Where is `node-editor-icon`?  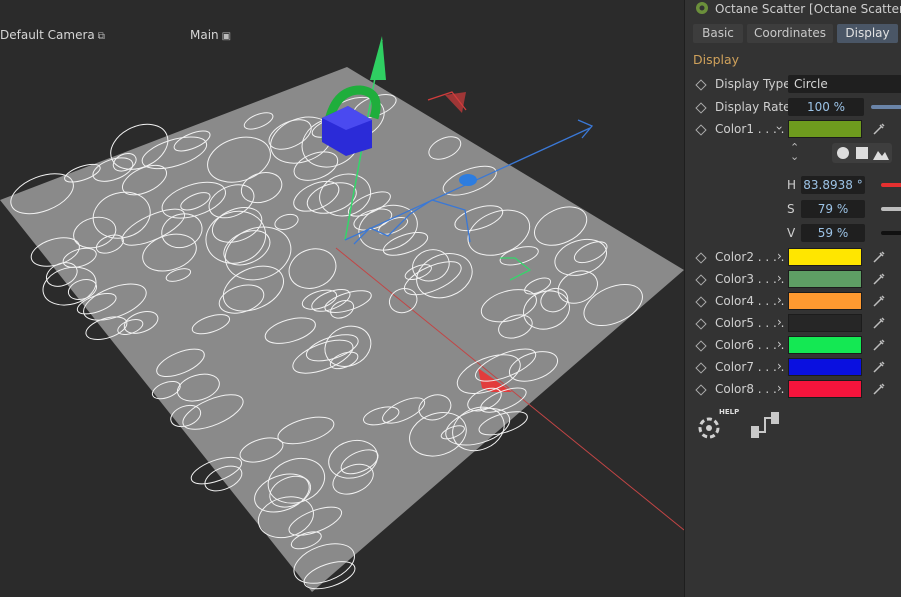
node-editor-icon is located at coordinates (766, 425).